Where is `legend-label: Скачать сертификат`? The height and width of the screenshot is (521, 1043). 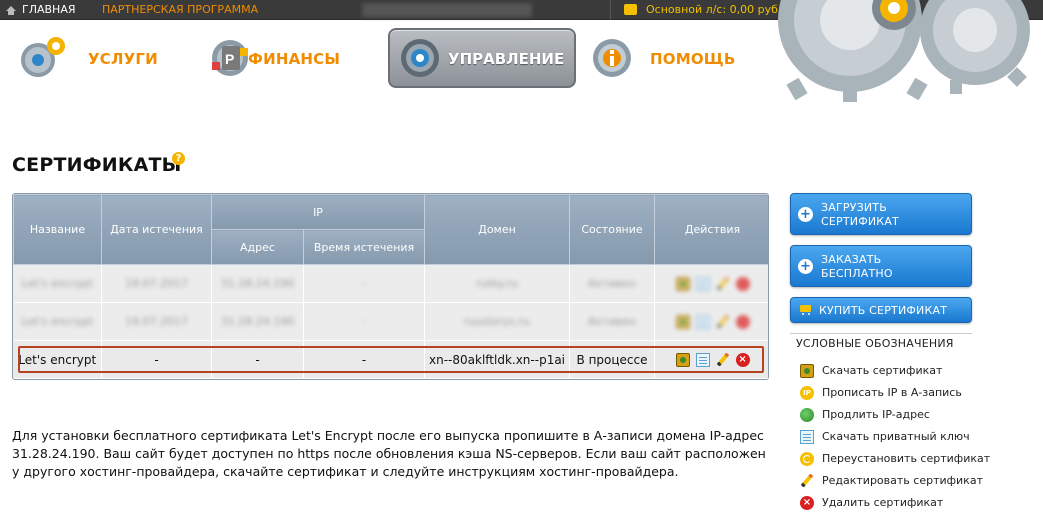
legend-label: Скачать сертификат is located at coordinates (882, 370).